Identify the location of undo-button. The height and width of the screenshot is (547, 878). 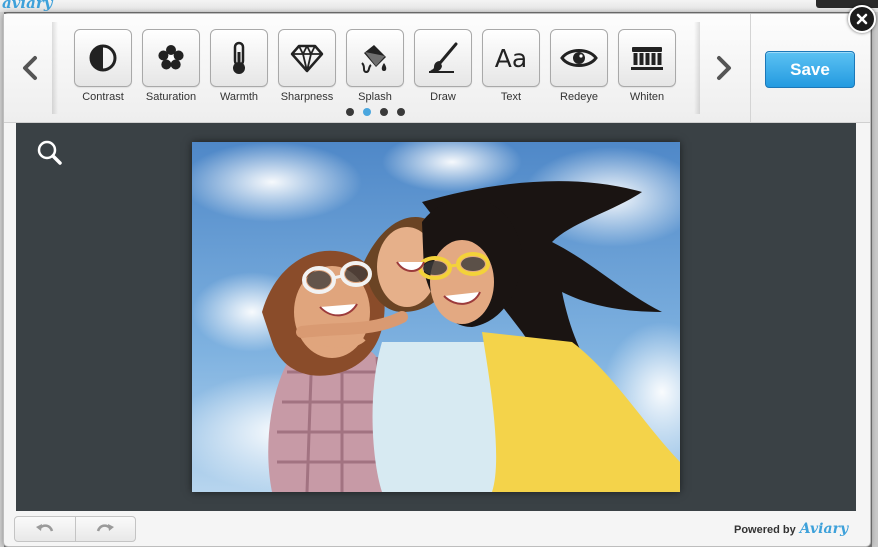
(45, 529).